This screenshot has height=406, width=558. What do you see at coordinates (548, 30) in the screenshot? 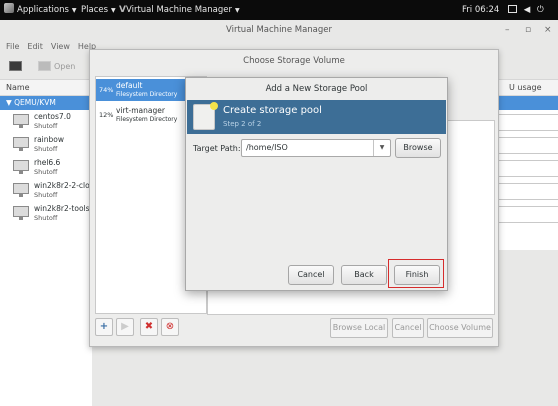
I see `close-button: ×` at bounding box center [548, 30].